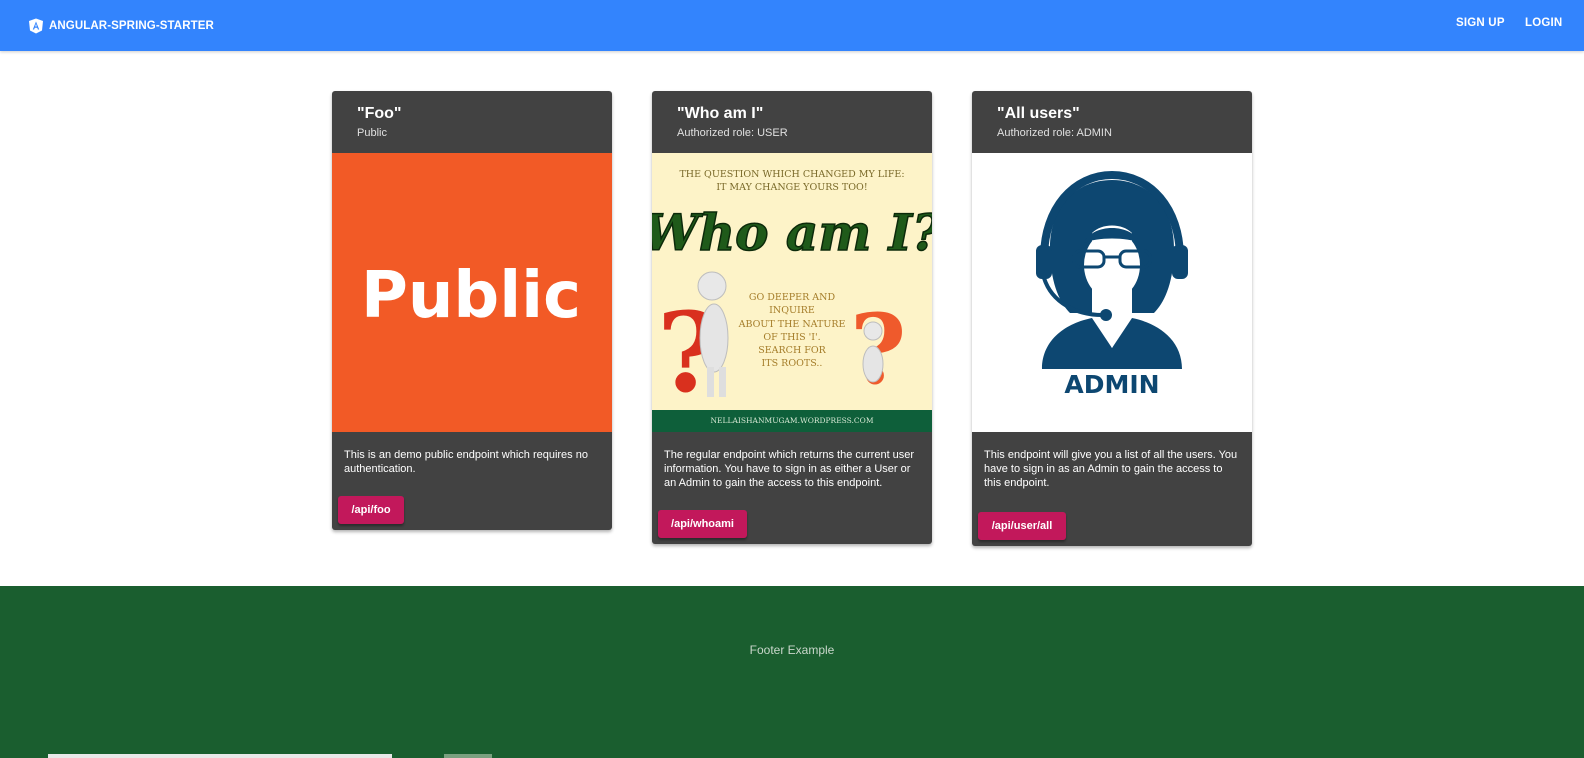 This screenshot has height=758, width=1584. Describe the element at coordinates (792, 25) in the screenshot. I see `top-toolbar: ANGULAR-SPRING-STARTER SIGN UP LOGIN` at that location.